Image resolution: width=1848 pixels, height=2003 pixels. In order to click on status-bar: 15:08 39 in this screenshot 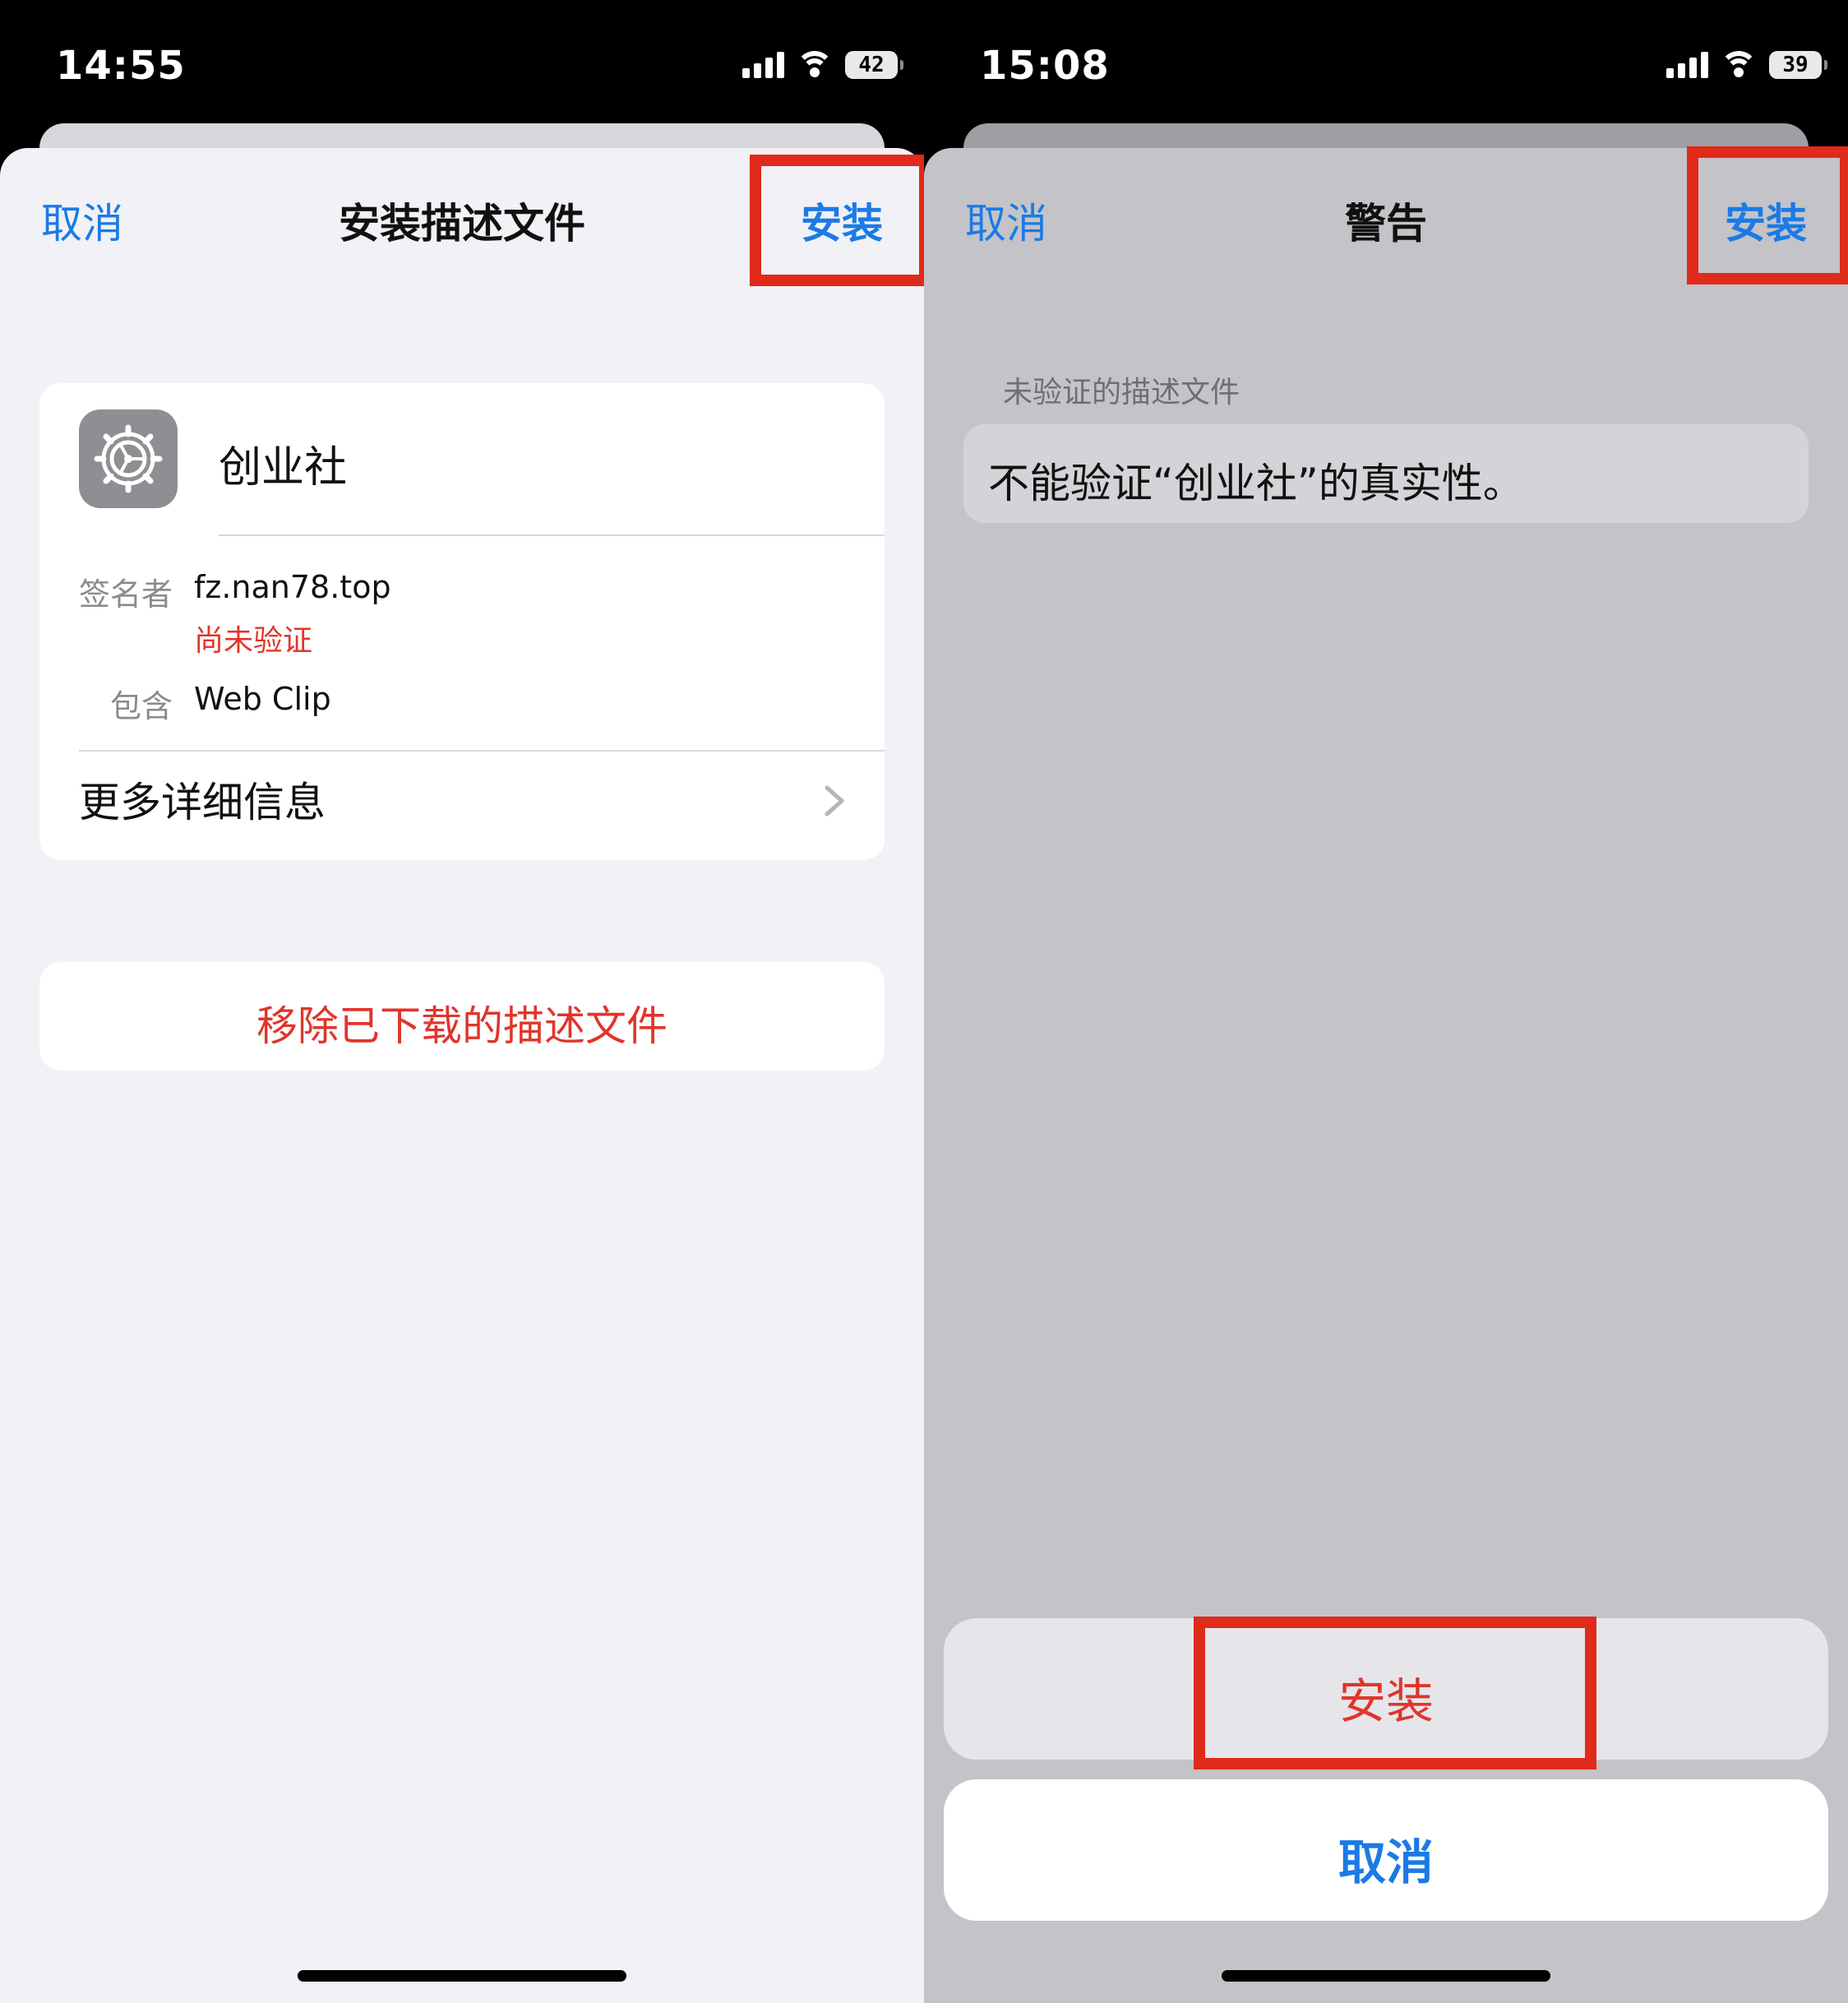, I will do `click(1386, 62)`.